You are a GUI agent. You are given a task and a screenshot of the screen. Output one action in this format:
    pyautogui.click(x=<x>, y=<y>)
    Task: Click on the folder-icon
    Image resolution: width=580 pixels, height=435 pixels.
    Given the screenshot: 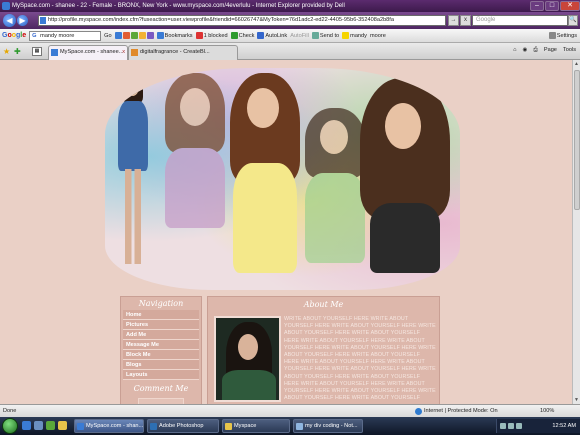 What is the action you would take?
    pyautogui.click(x=62, y=425)
    